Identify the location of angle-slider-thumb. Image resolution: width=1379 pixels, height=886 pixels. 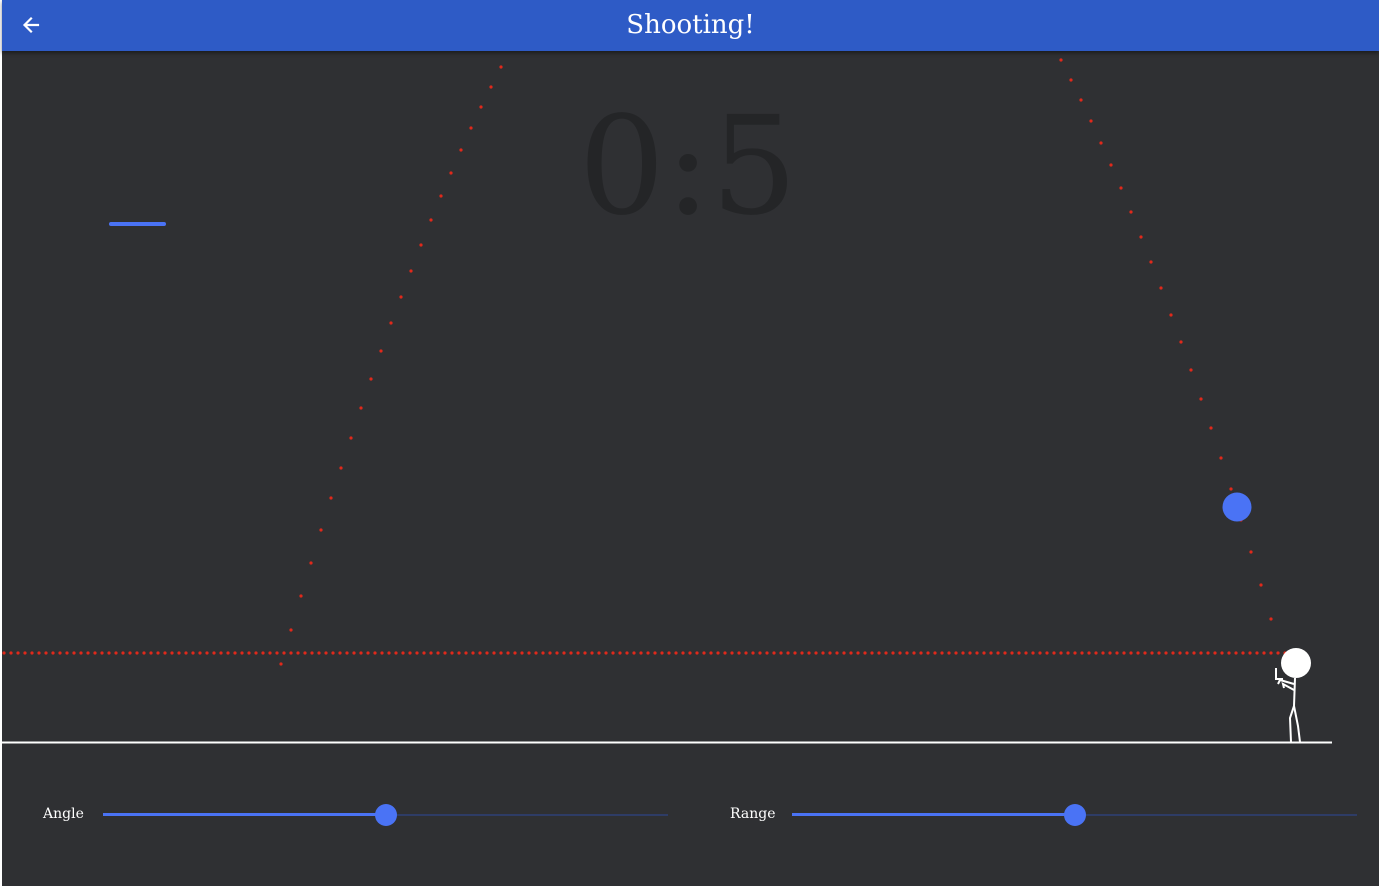
(385, 815).